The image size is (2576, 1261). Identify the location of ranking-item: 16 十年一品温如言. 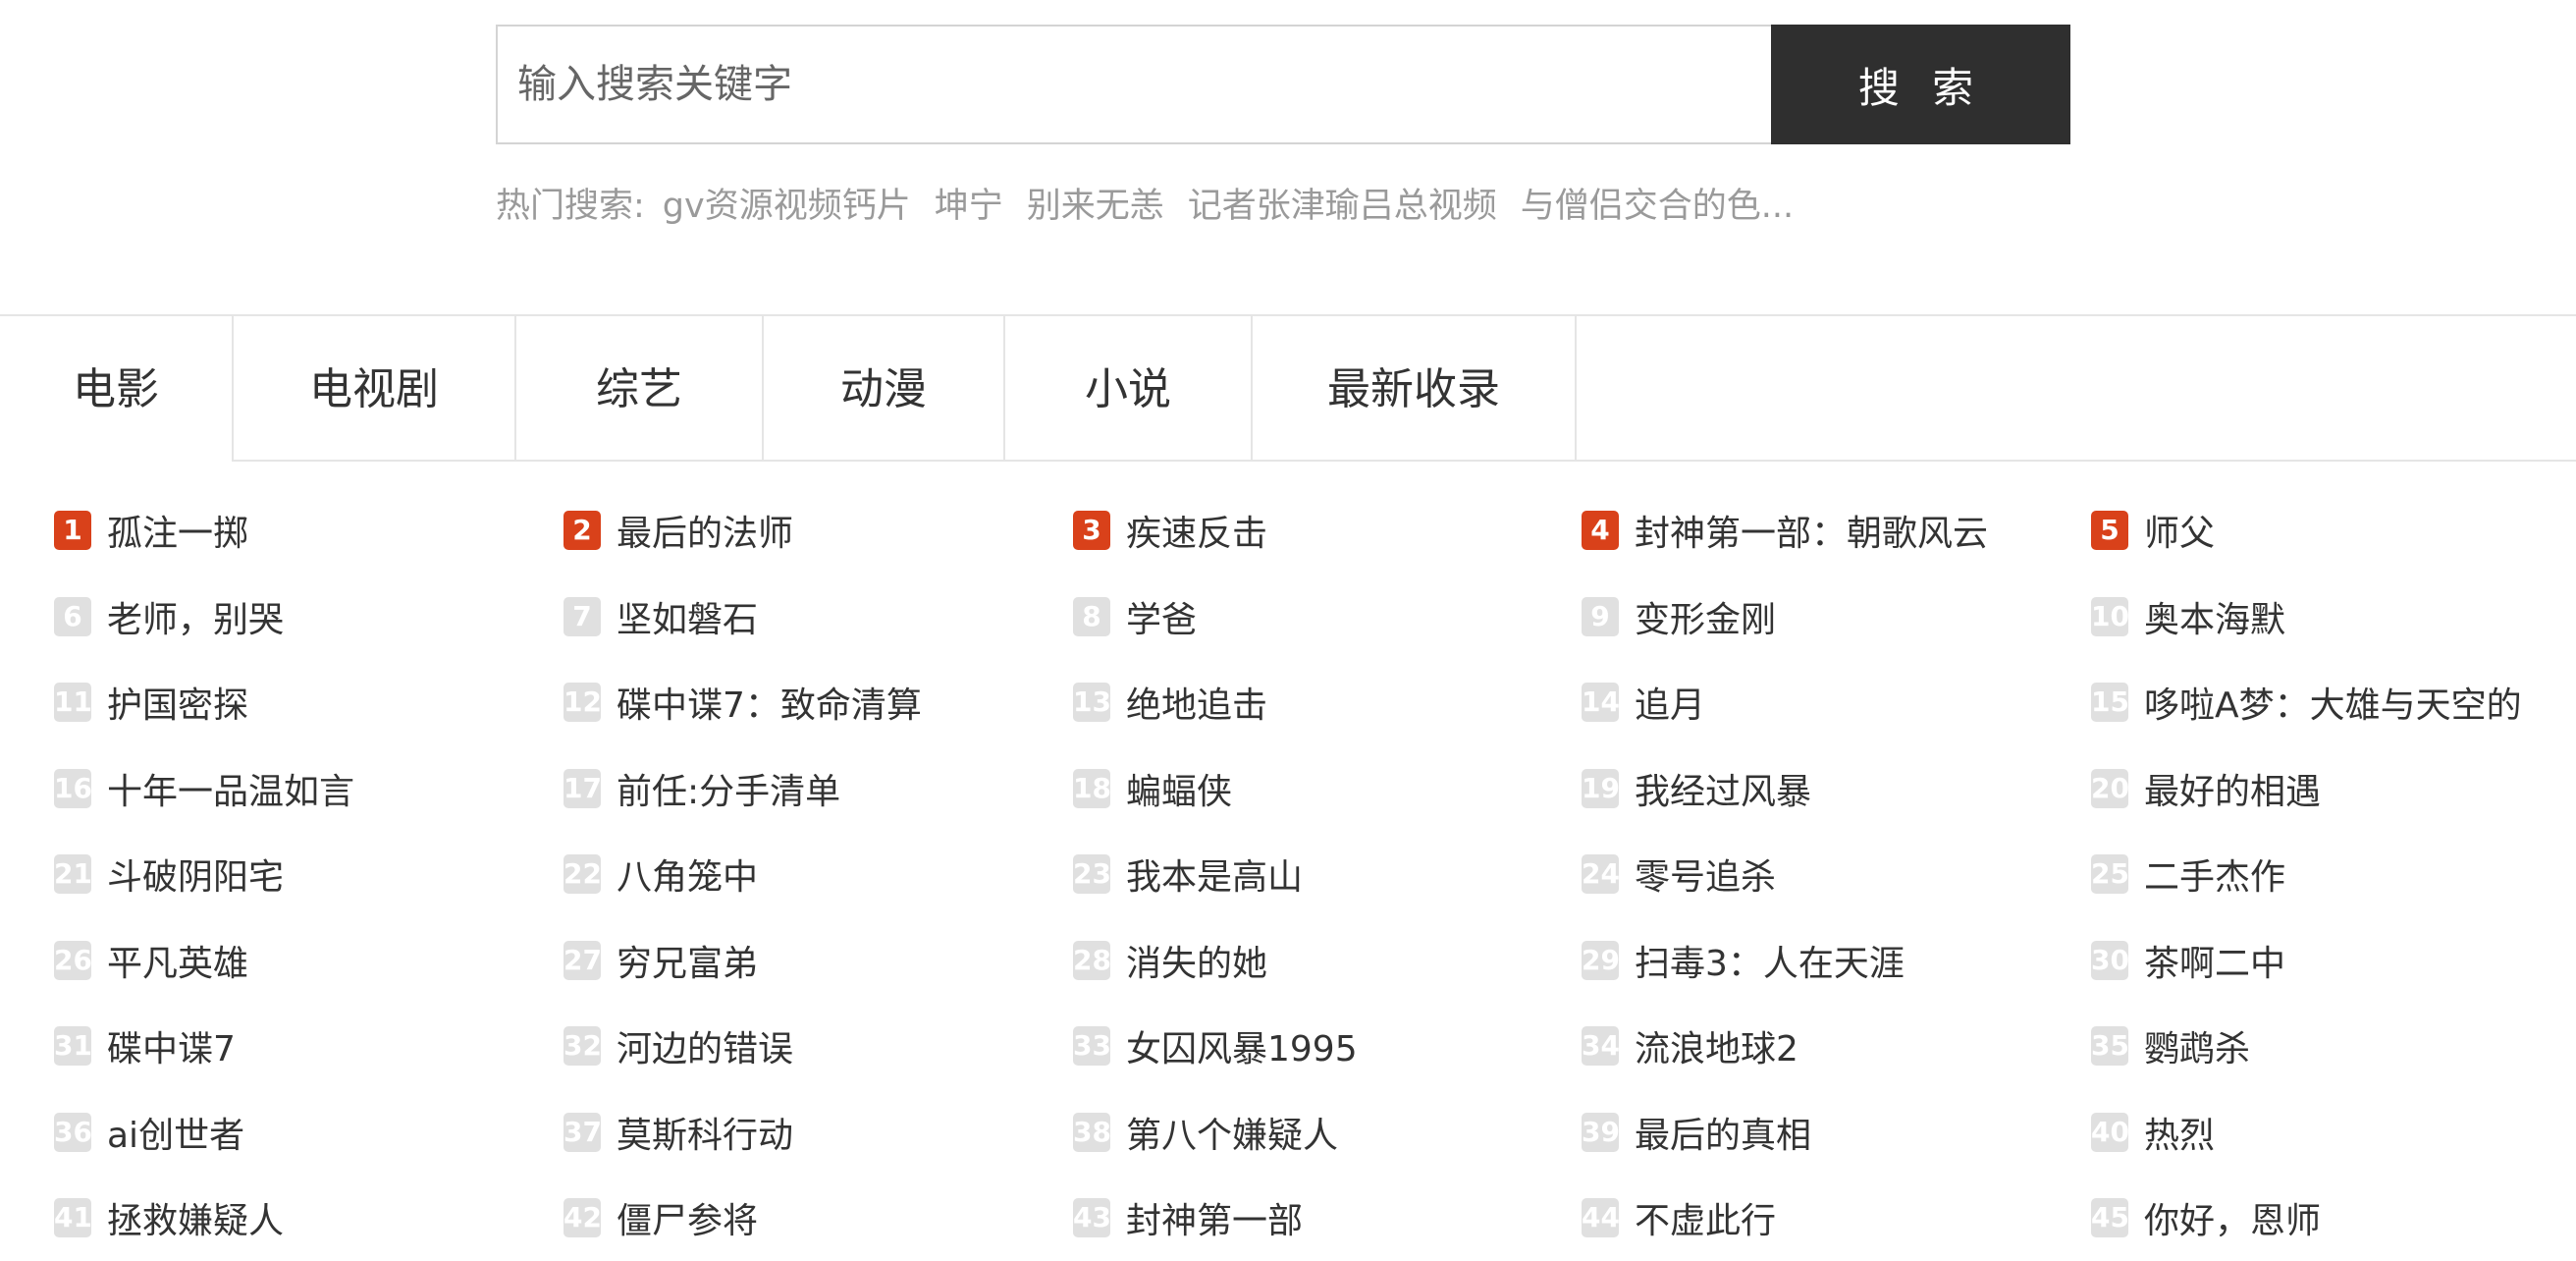
(204, 788).